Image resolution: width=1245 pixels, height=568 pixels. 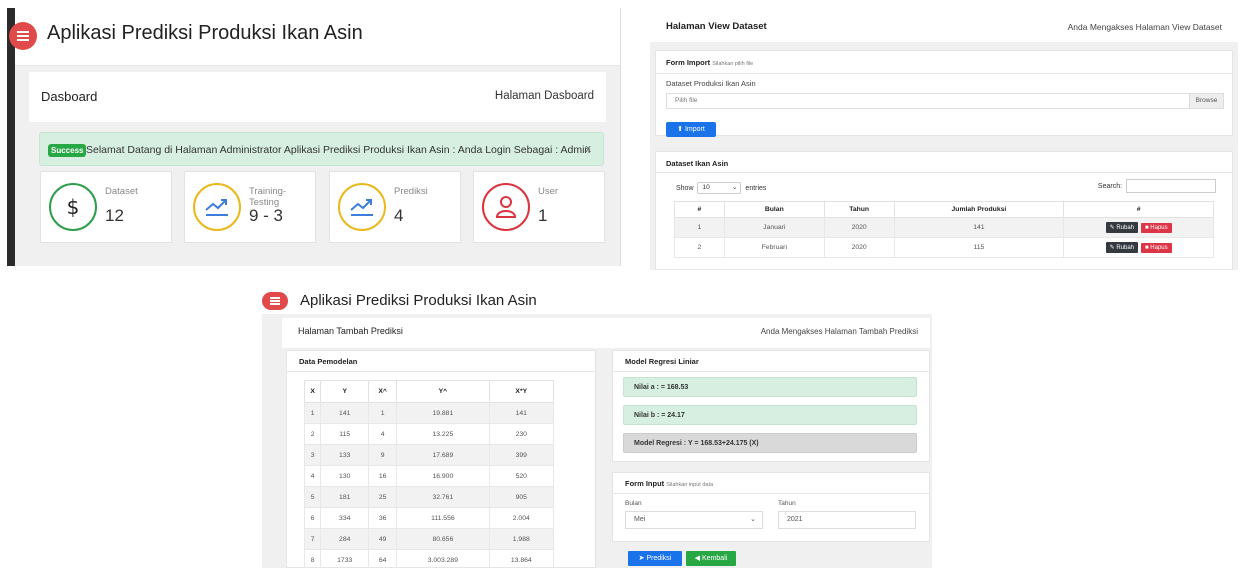 I want to click on alert-close-button: x, so click(x=589, y=149).